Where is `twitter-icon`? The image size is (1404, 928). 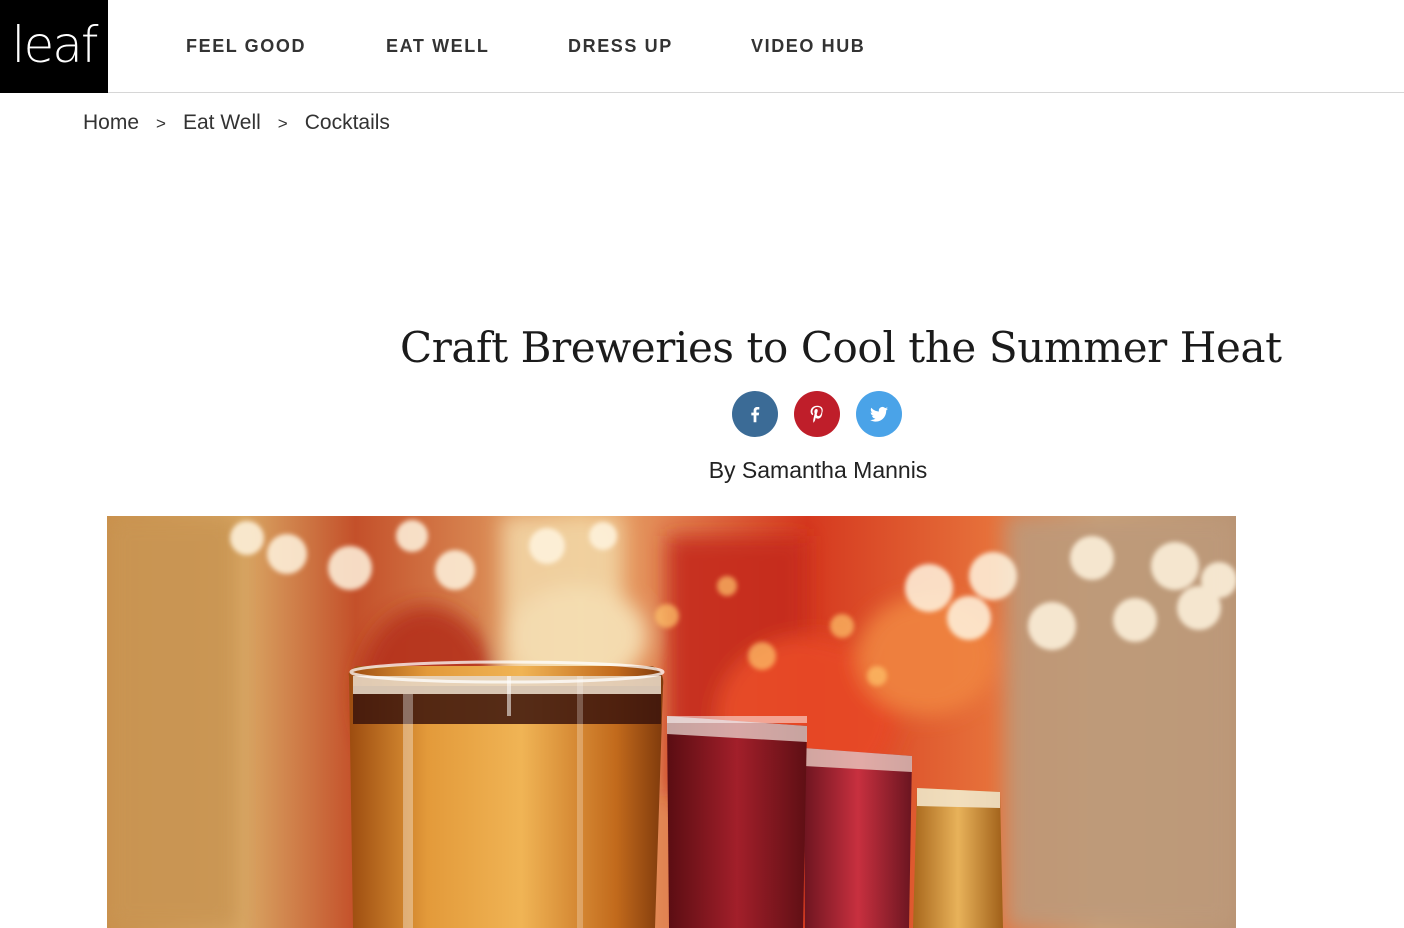
twitter-icon is located at coordinates (879, 414).